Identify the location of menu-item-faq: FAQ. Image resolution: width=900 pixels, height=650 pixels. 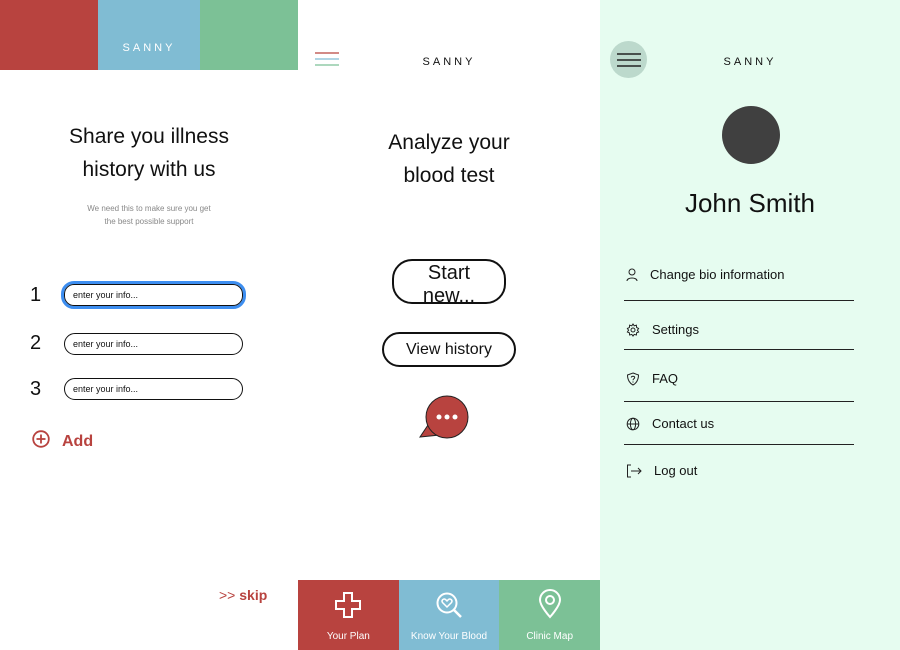
(652, 378).